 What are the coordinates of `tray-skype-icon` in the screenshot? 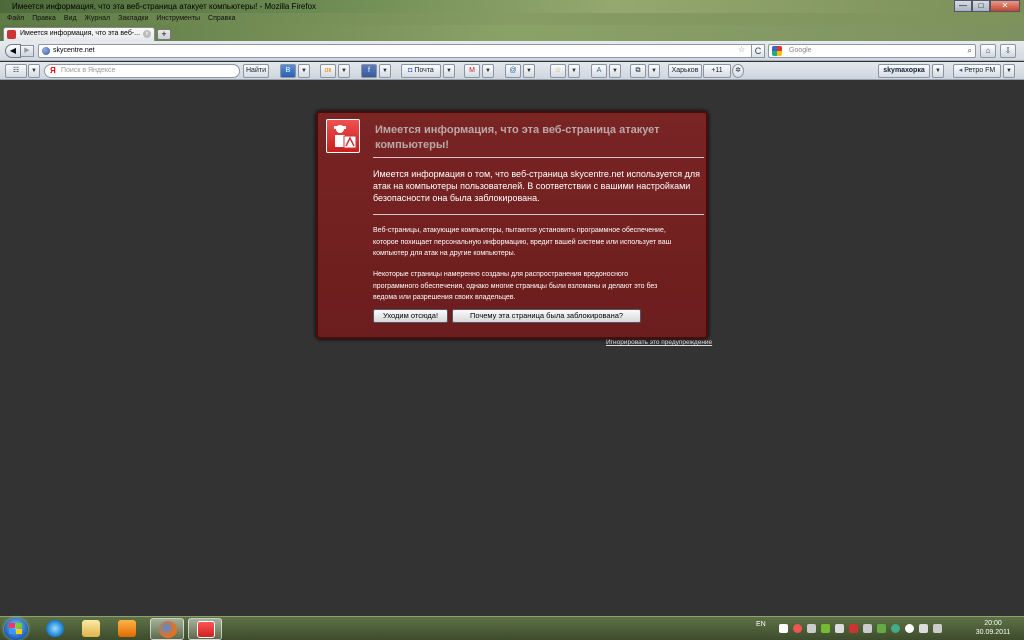 It's located at (909, 628).